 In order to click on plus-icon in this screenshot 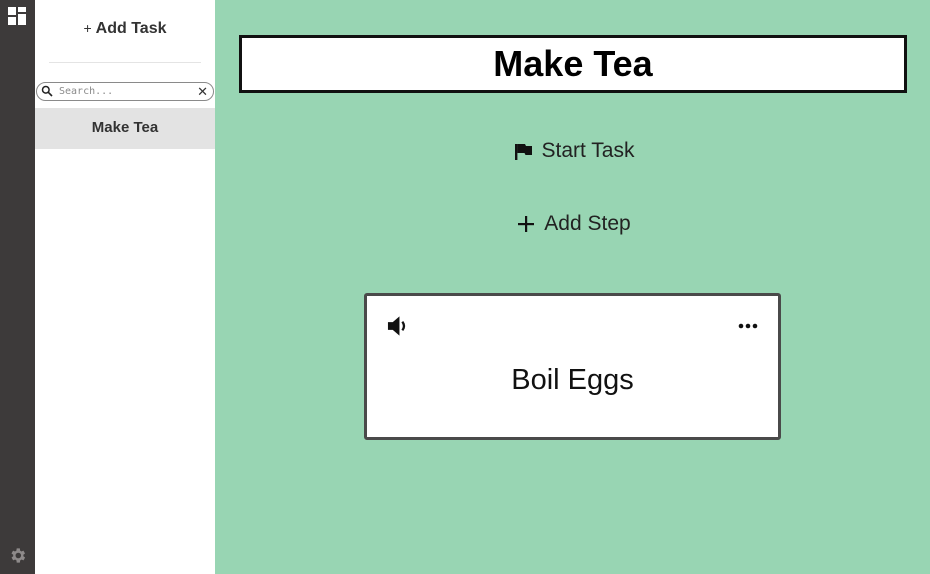, I will do `click(526, 224)`.